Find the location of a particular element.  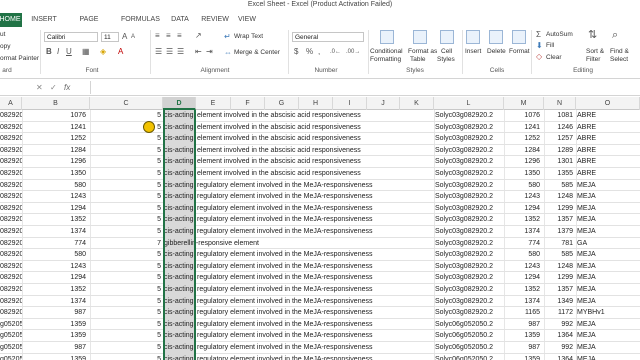

column-header-c: C is located at coordinates (126, 103).